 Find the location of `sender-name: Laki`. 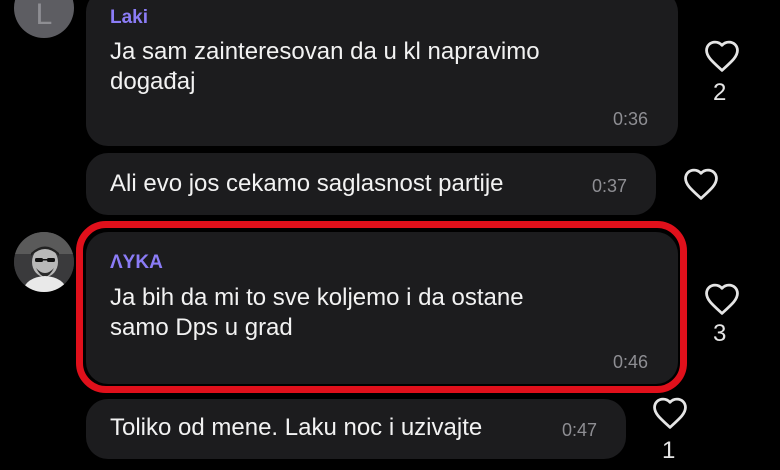

sender-name: Laki is located at coordinates (129, 18).